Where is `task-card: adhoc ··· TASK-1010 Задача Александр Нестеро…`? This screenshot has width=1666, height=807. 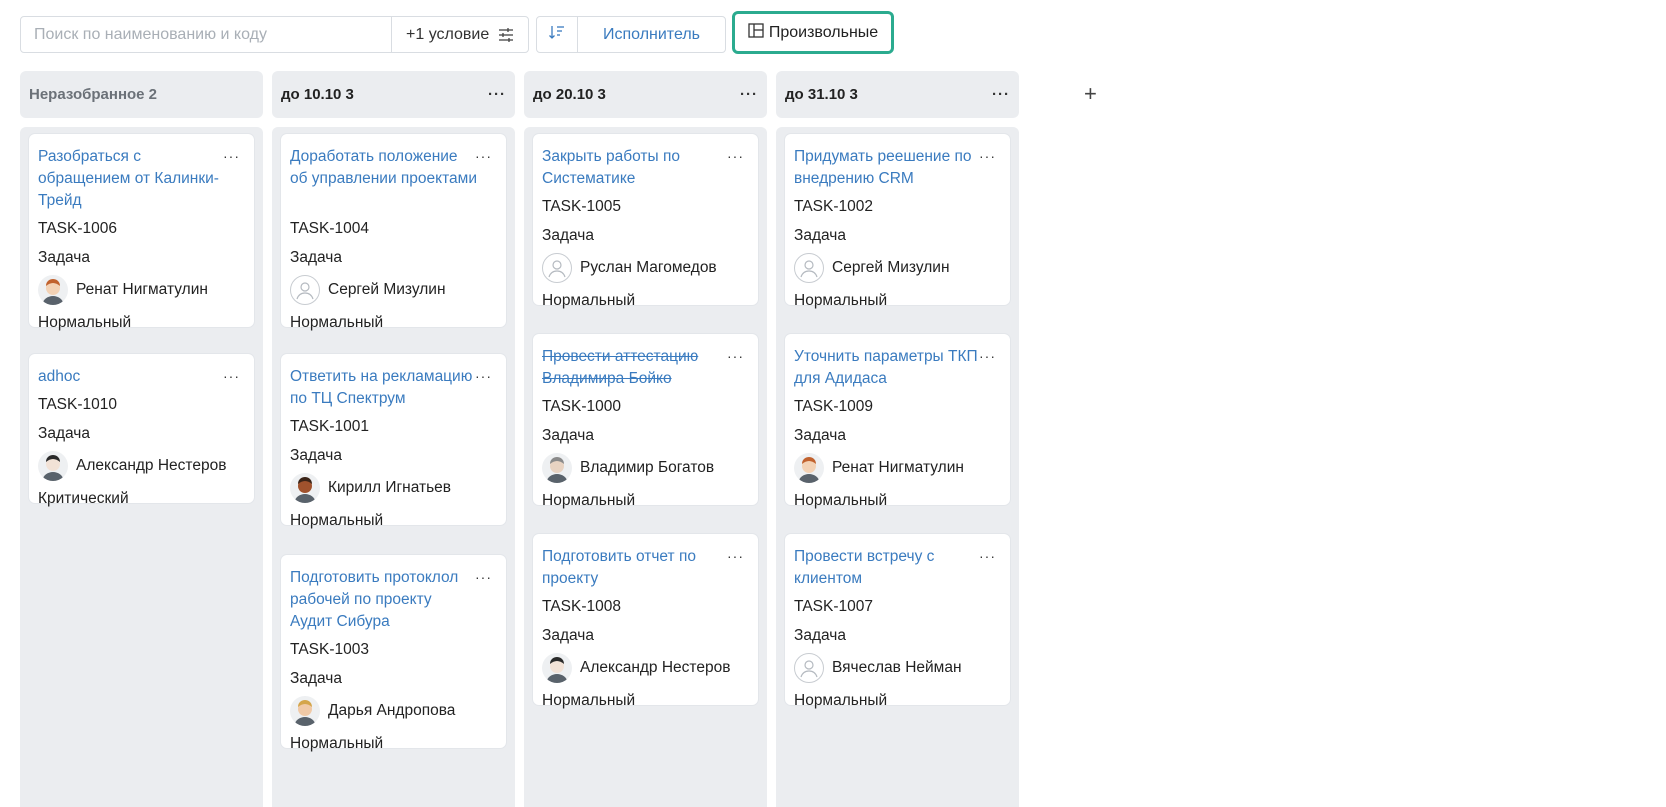
task-card: adhoc ··· TASK-1010 Задача Александр Нестеро… is located at coordinates (141, 430).